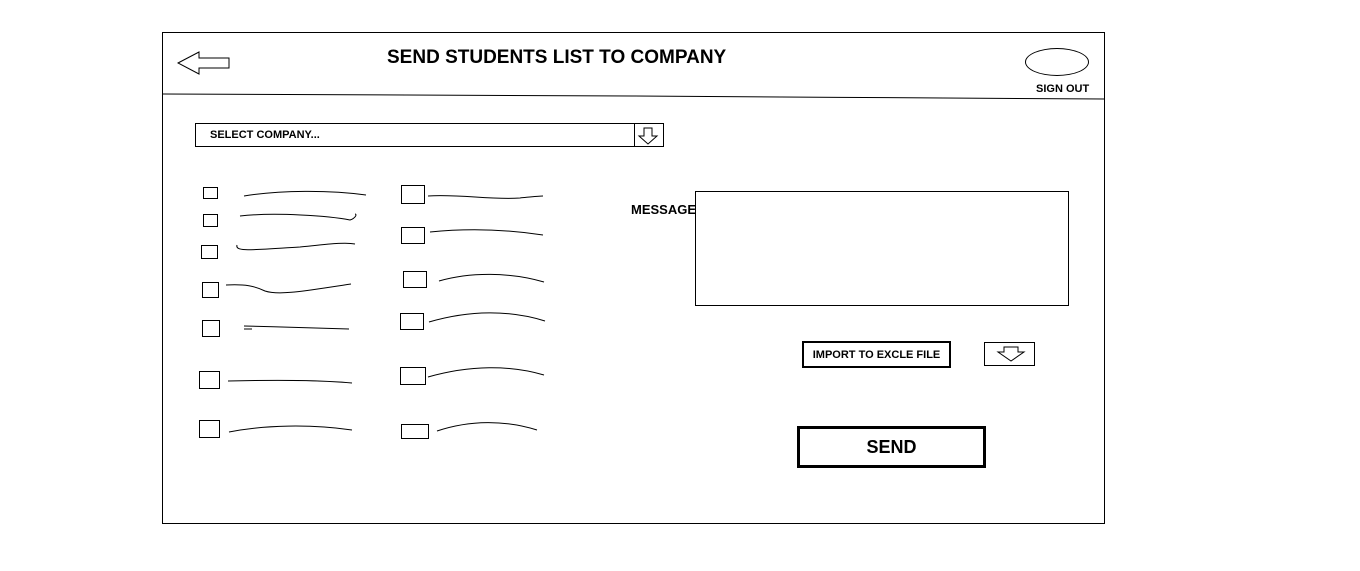 The image size is (1360, 571). What do you see at coordinates (664, 209) in the screenshot?
I see `message-label: MESSAGE` at bounding box center [664, 209].